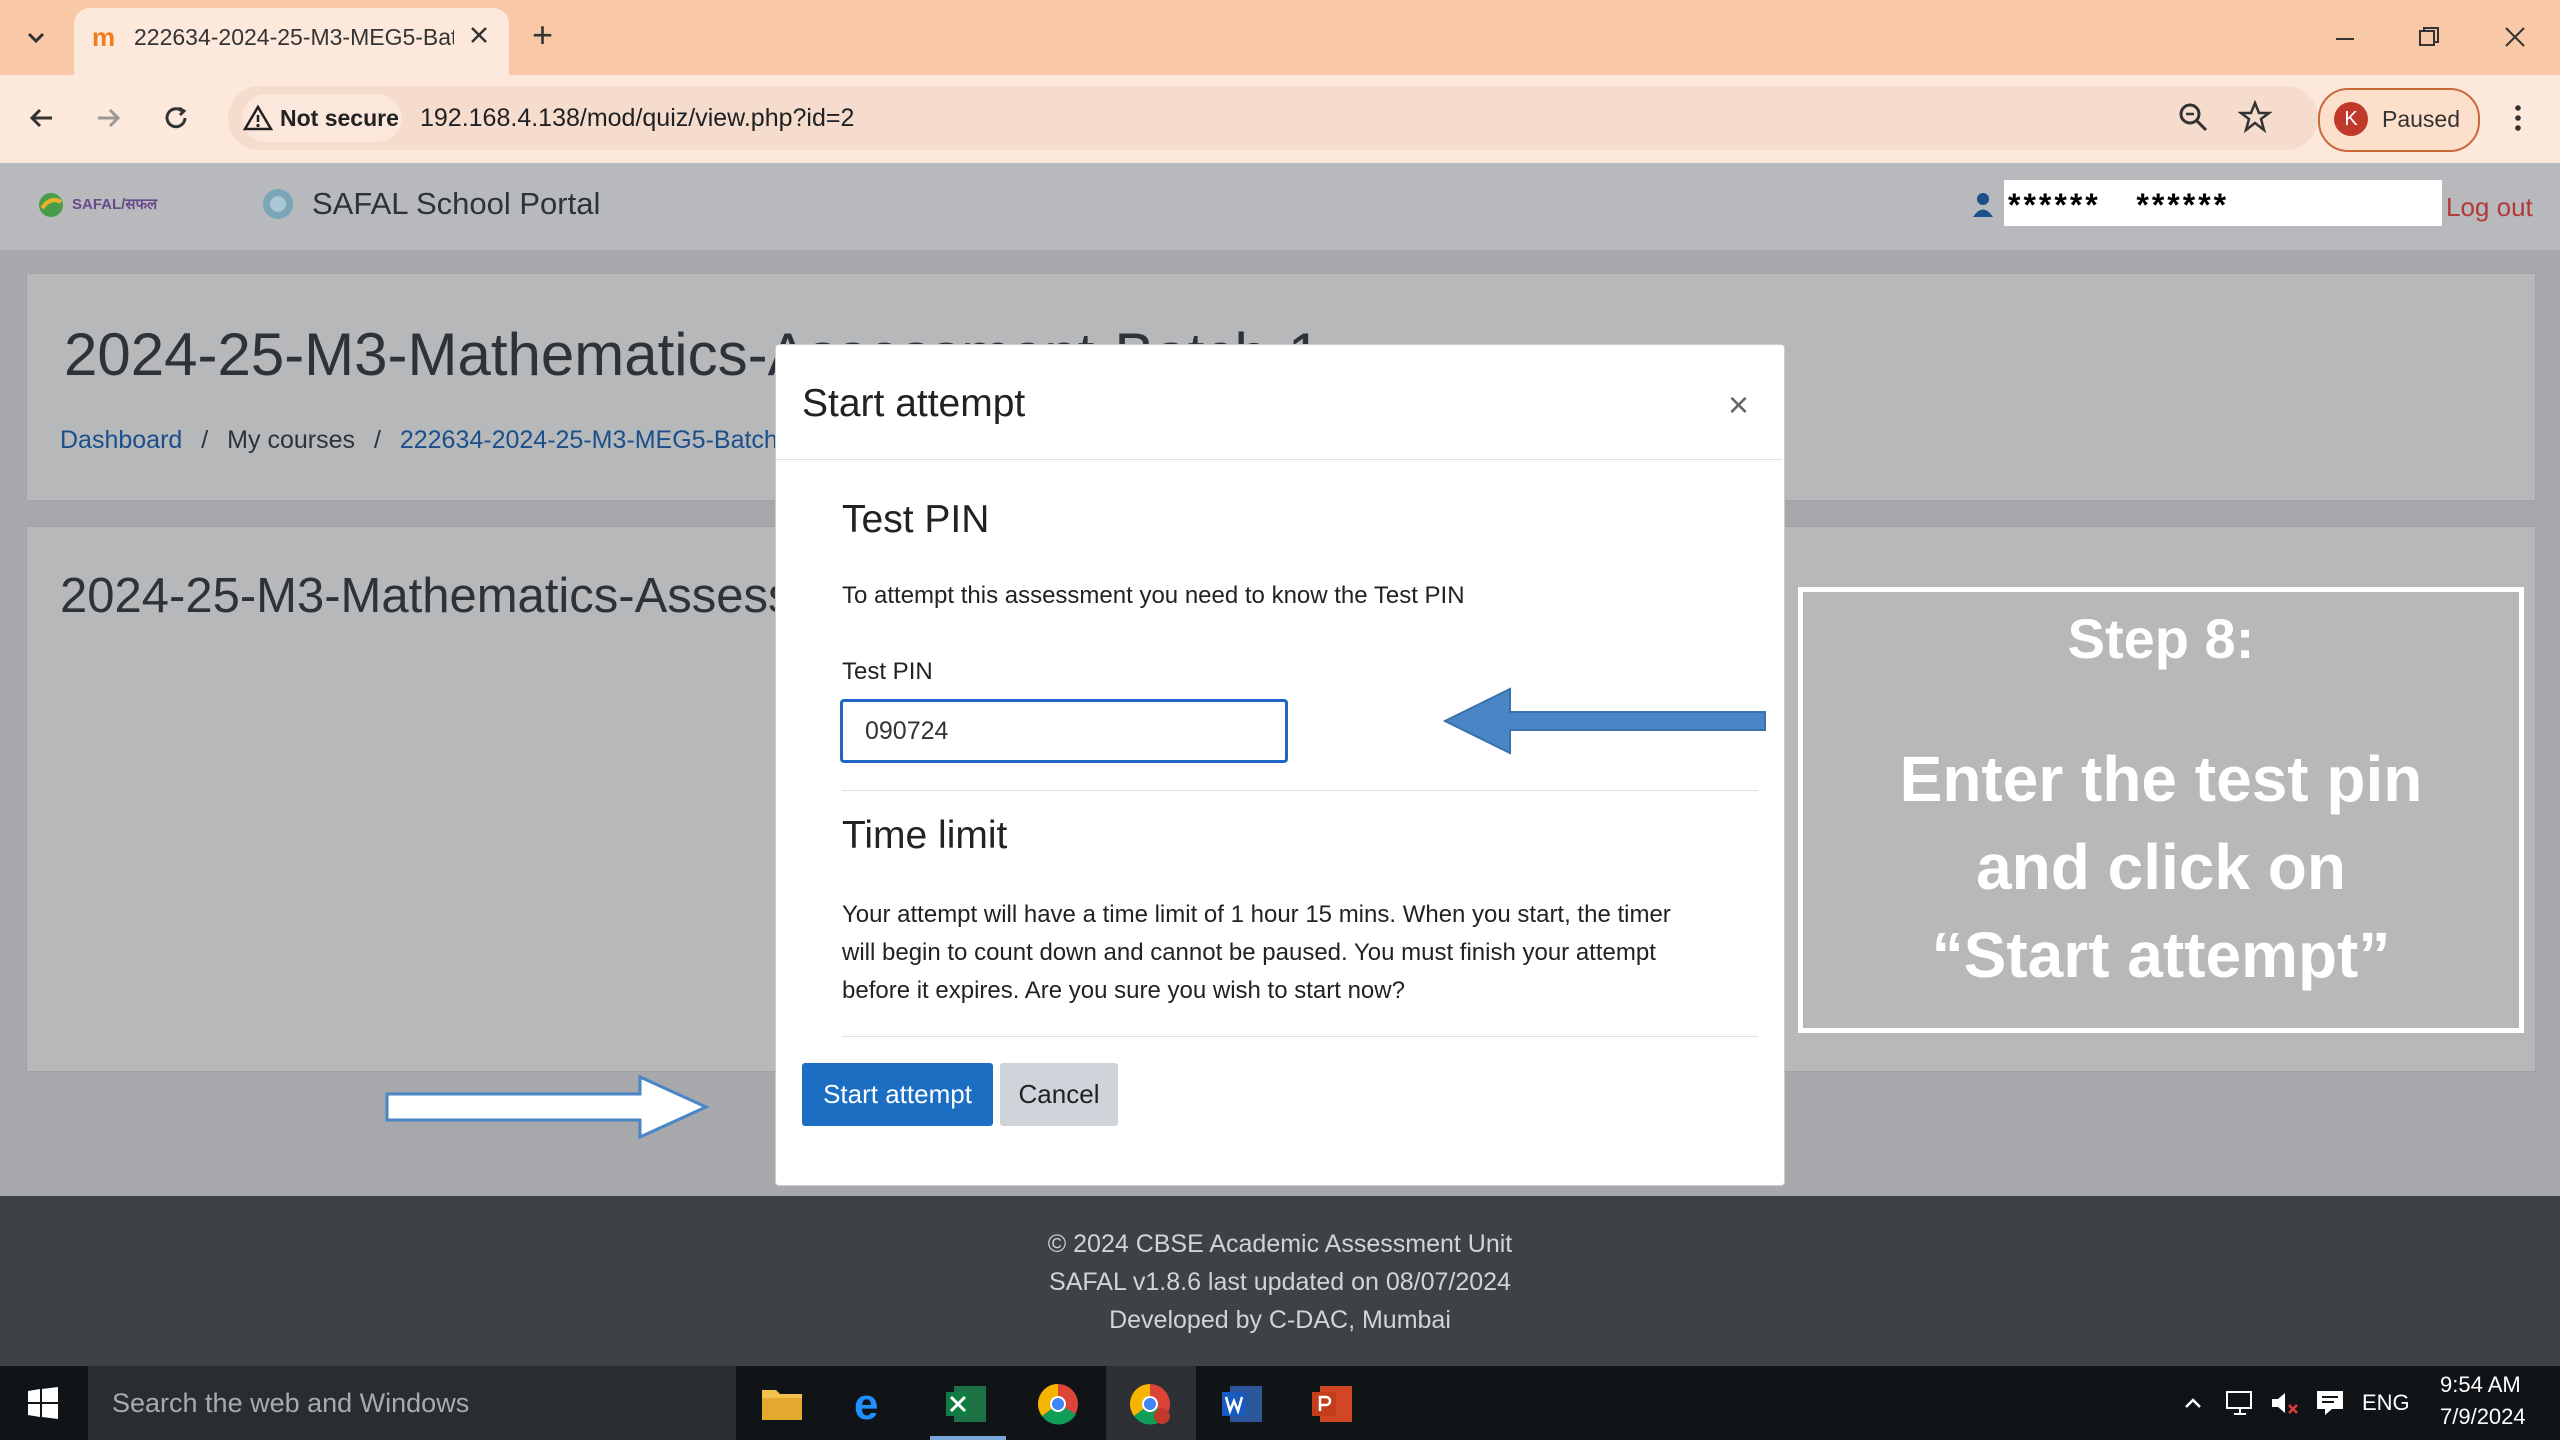  Describe the element at coordinates (547, 1107) in the screenshot. I see `white-arrow-annotation-icon` at that location.